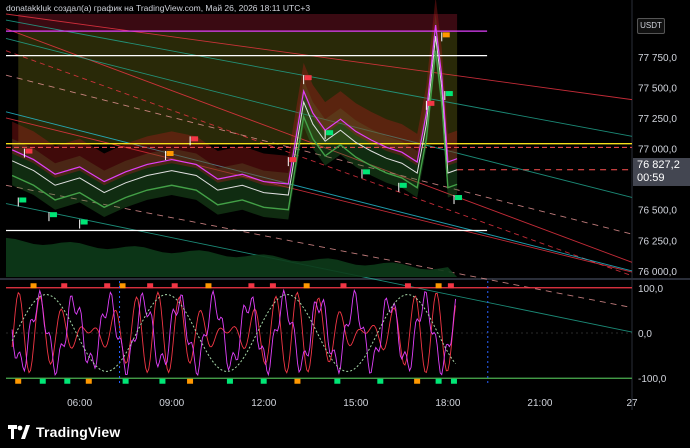 This screenshot has width=690, height=448. What do you see at coordinates (238, 23) in the screenshot?
I see `upper-zone` at bounding box center [238, 23].